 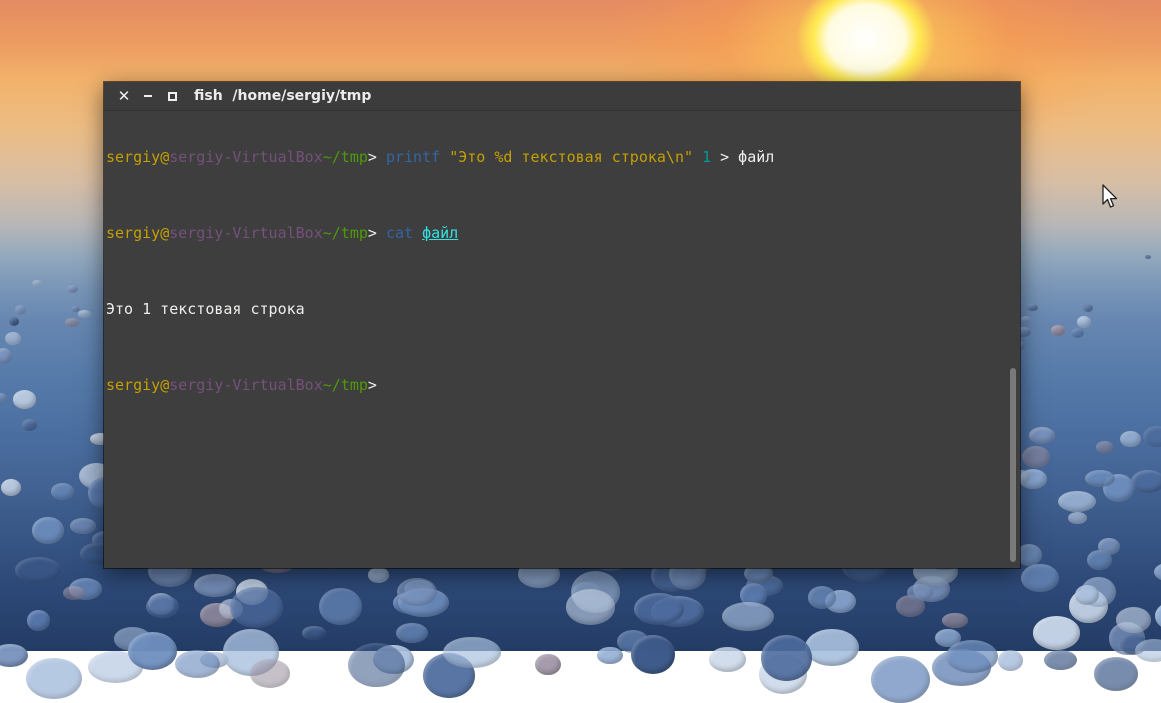 What do you see at coordinates (413, 157) in the screenshot?
I see `command-name: printf` at bounding box center [413, 157].